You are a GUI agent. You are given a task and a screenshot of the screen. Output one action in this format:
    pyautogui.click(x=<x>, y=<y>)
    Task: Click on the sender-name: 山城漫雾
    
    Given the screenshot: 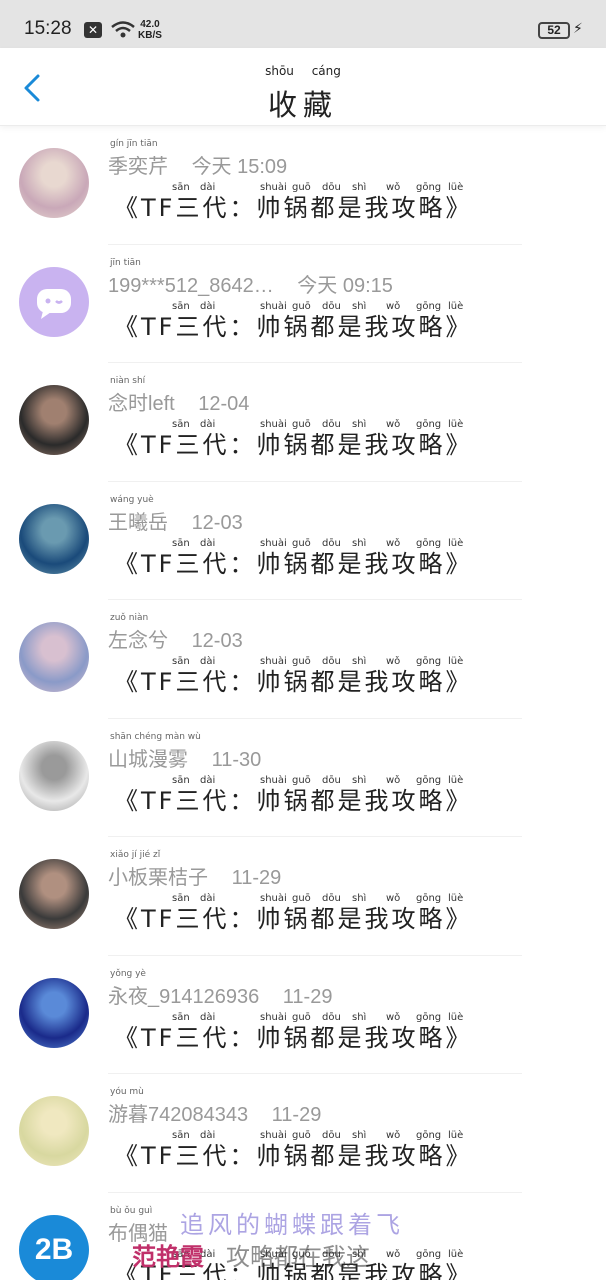 What is the action you would take?
    pyautogui.click(x=148, y=759)
    